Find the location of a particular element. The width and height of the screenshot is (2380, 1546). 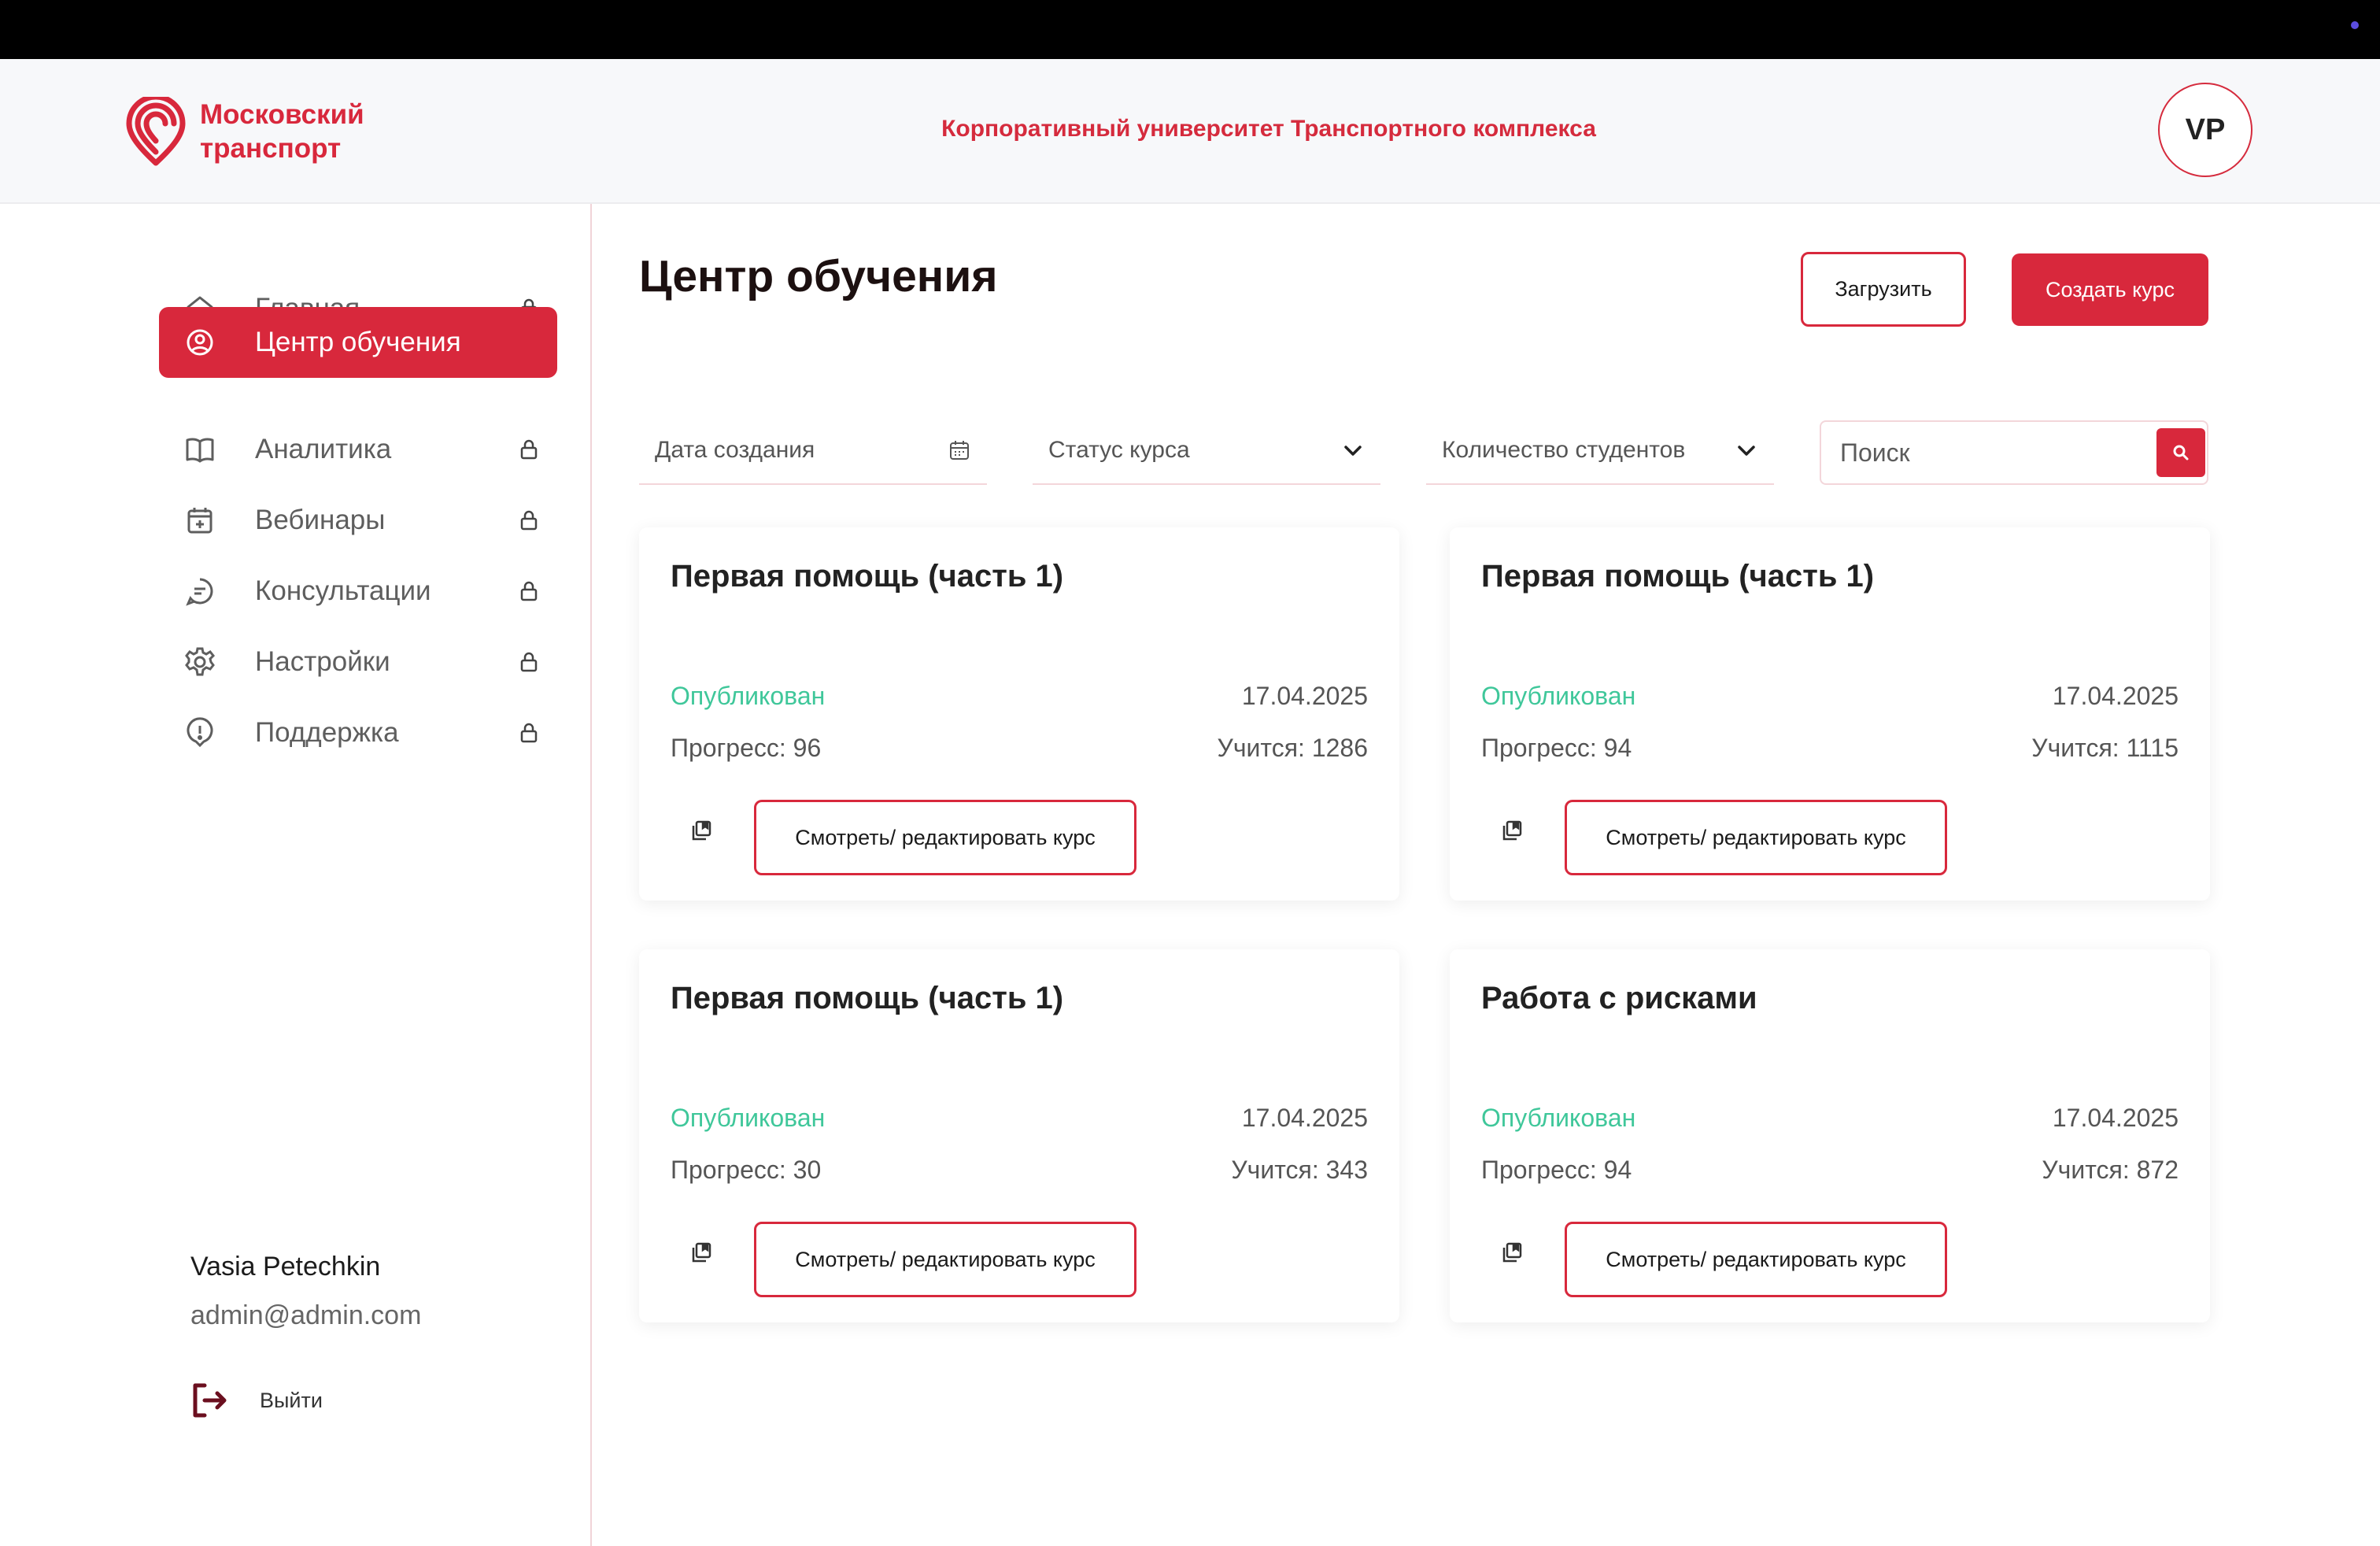

sidebar-item-label: Поддержка is located at coordinates (327, 732).